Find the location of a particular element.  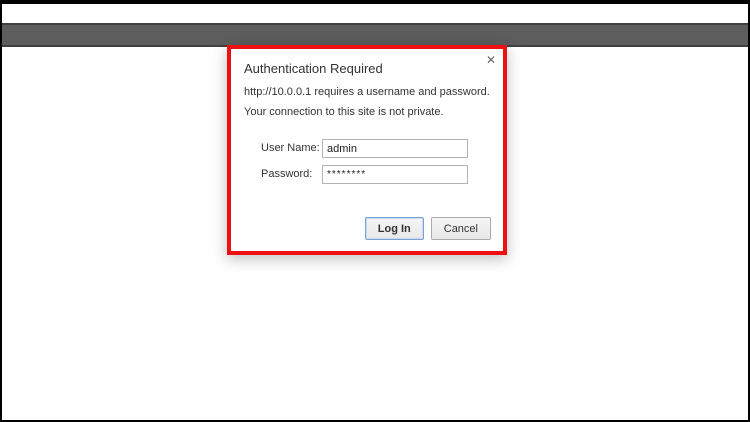

log-in-button: Log In is located at coordinates (394, 228).